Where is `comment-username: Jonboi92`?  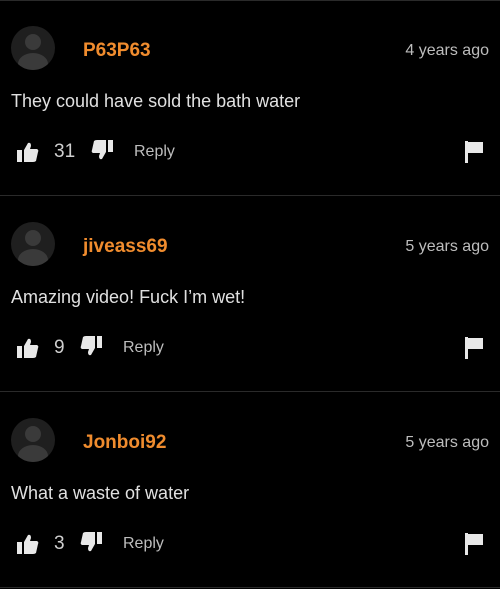 comment-username: Jonboi92 is located at coordinates (124, 443).